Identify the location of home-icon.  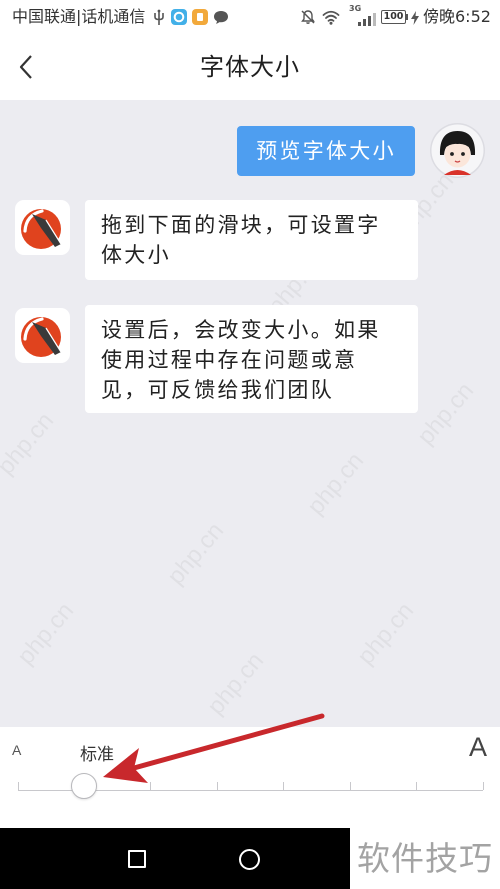
(249, 859).